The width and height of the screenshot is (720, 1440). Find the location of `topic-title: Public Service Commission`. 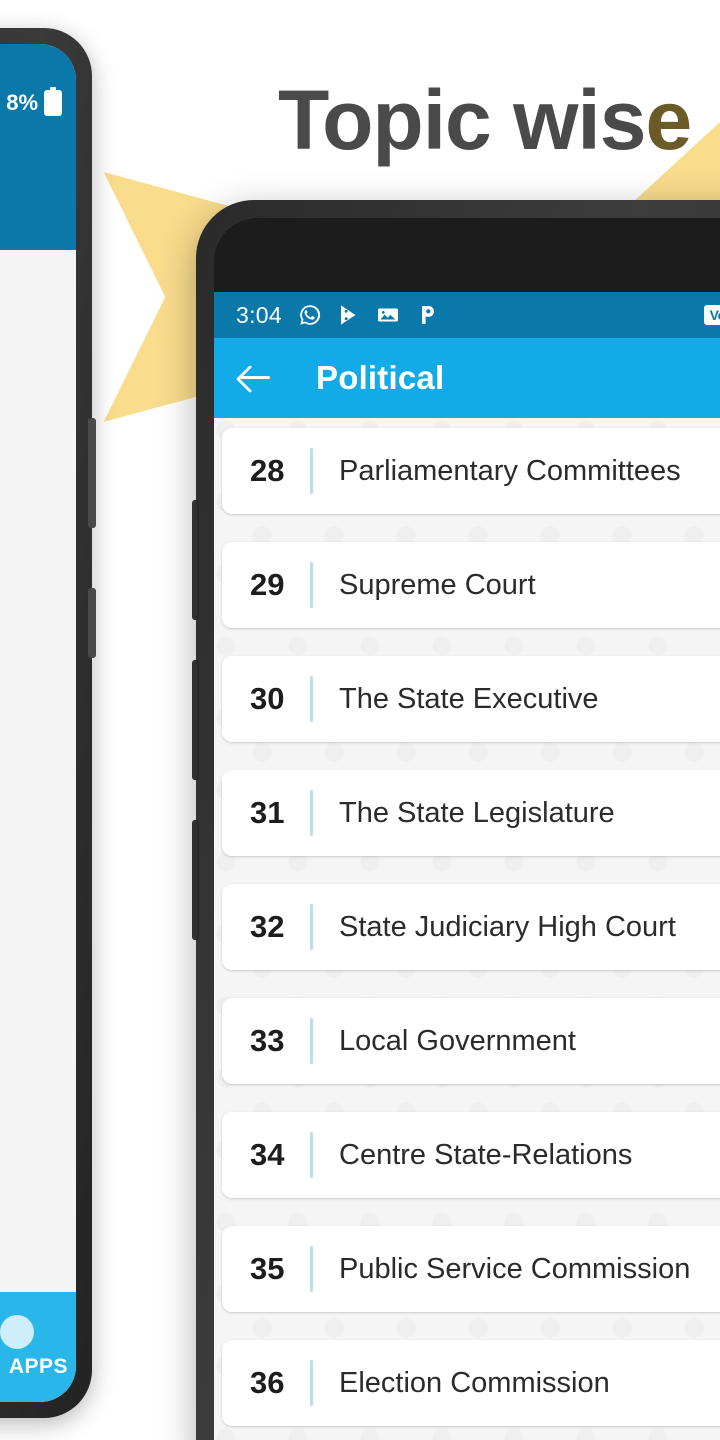

topic-title: Public Service Commission is located at coordinates (515, 1268).